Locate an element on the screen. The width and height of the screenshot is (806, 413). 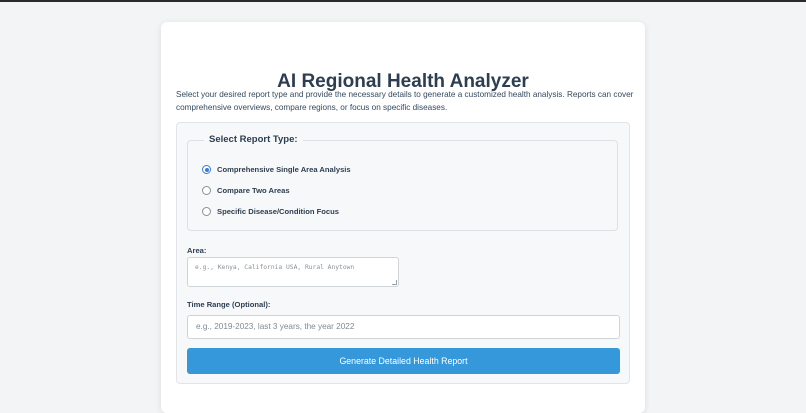
radio-specific-disease-focus is located at coordinates (206, 211).